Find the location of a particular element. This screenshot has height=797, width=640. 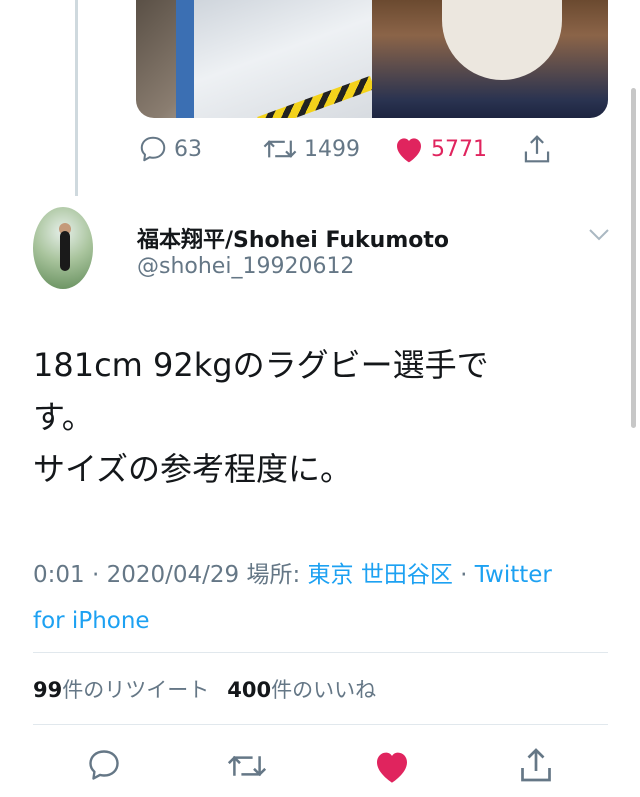

likes-number: 400 is located at coordinates (249, 690).